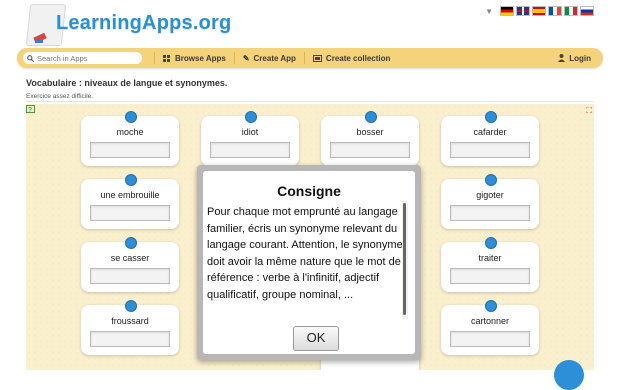 This screenshot has width=620, height=390. I want to click on word-card: gigoter, so click(490, 201).